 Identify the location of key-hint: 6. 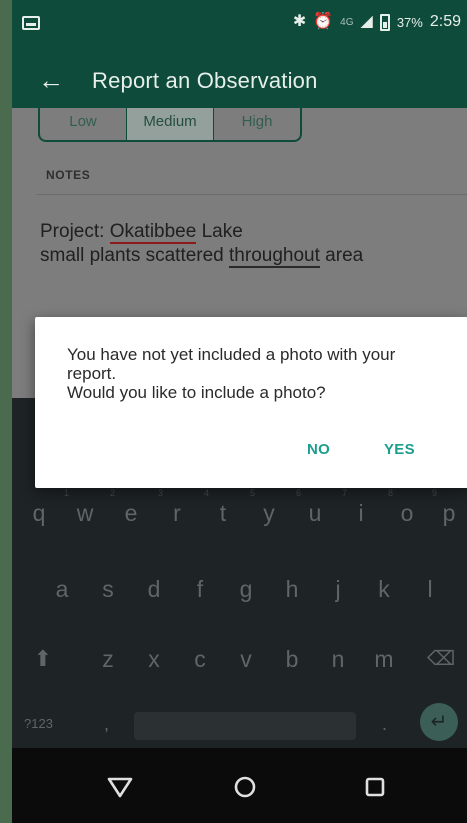
(299, 493).